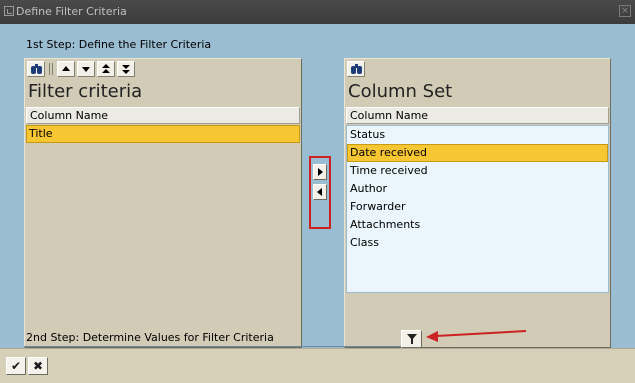  I want to click on dialog-footer: ✔ ✖, so click(317, 365).